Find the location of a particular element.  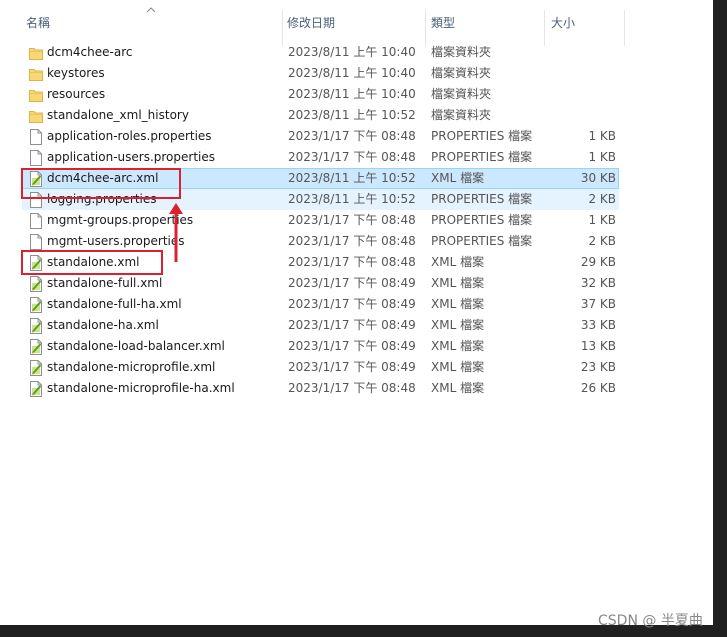

file-name: standalone-microprofile.xml is located at coordinates (131, 367).